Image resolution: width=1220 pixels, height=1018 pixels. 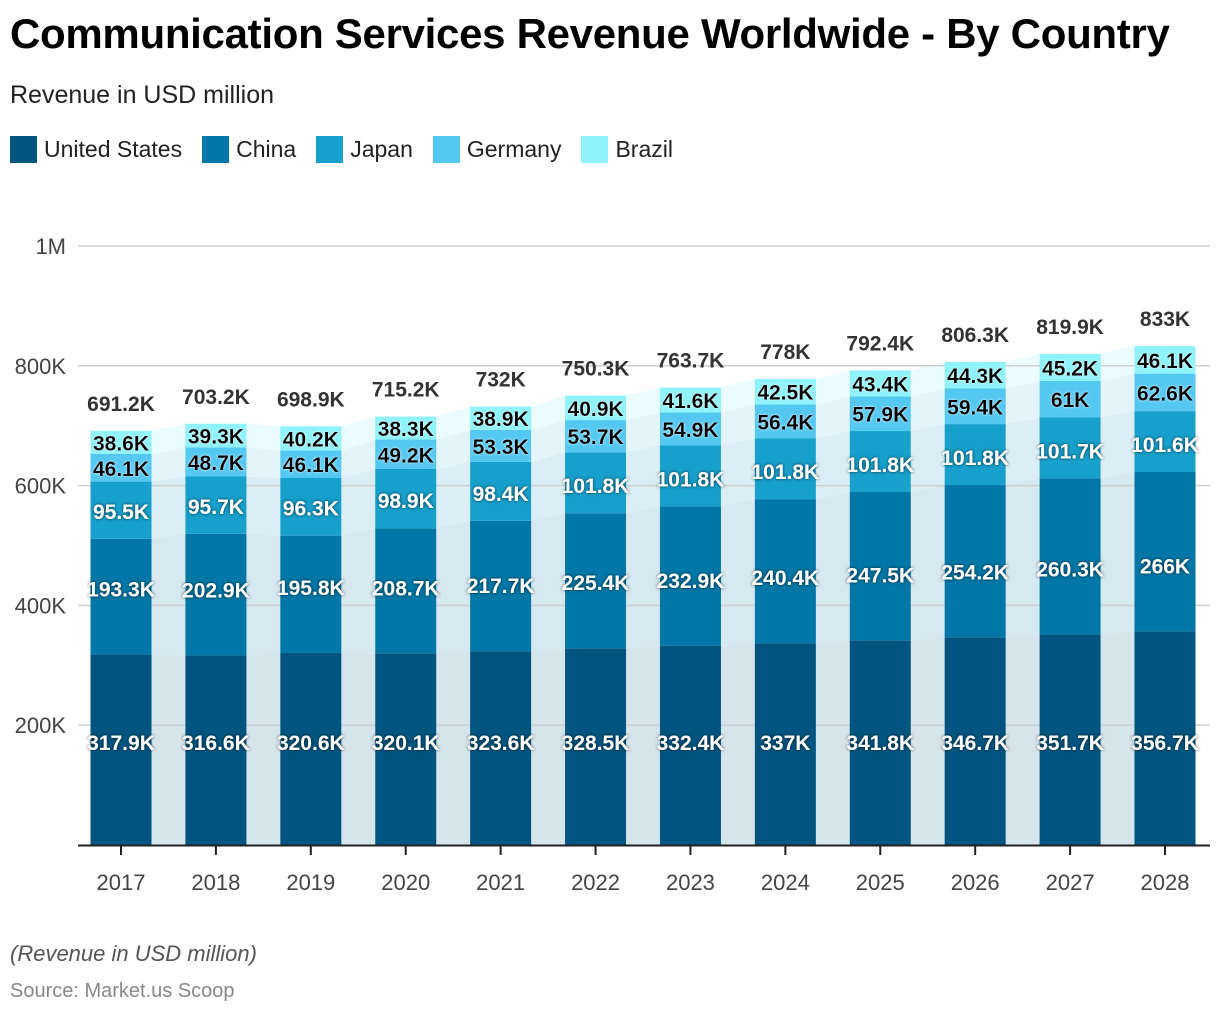 What do you see at coordinates (311, 439) in the screenshot?
I see `segment-label: 40.2K` at bounding box center [311, 439].